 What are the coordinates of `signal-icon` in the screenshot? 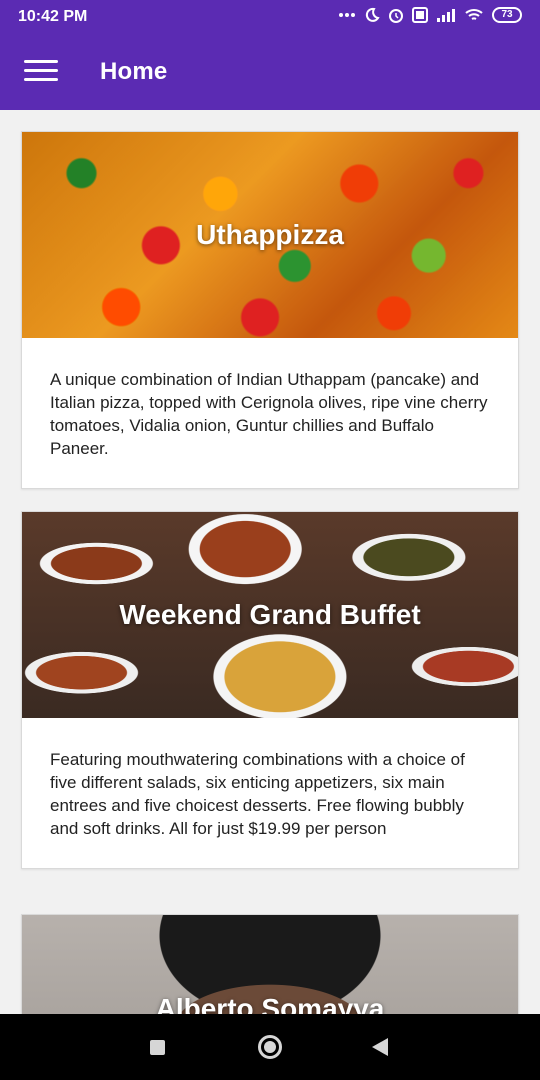 It's located at (446, 15).